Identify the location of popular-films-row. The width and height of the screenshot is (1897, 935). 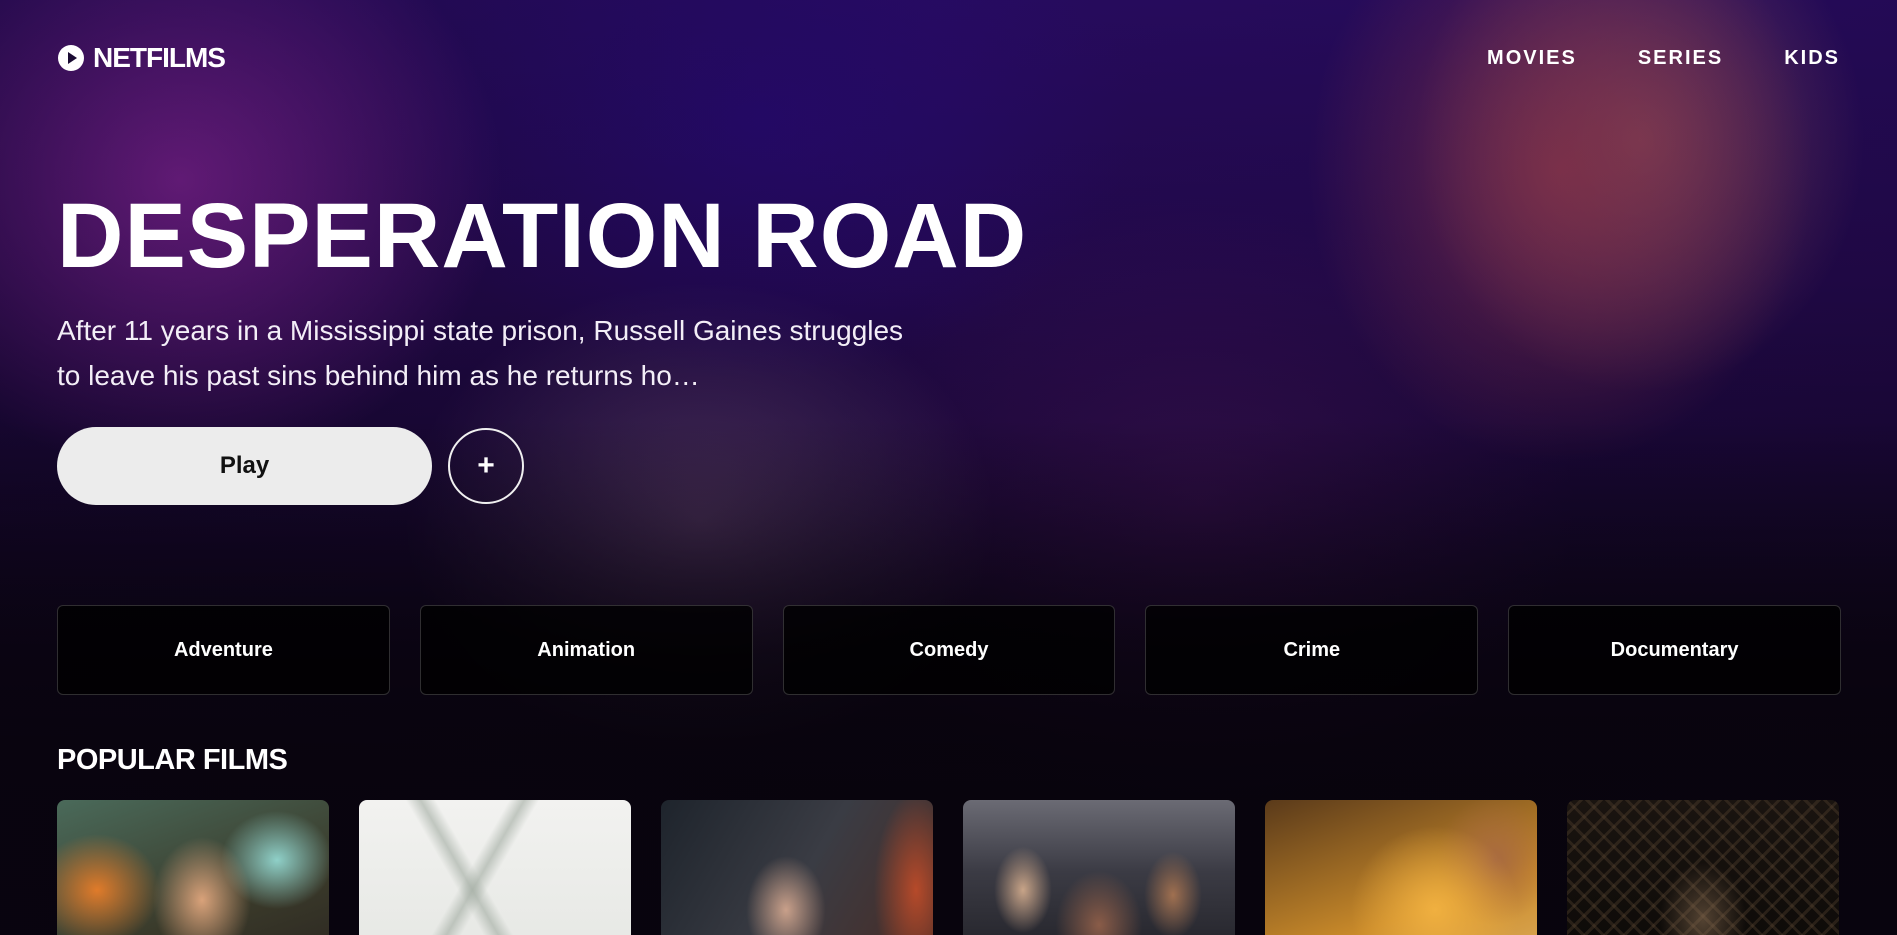
(948, 867).